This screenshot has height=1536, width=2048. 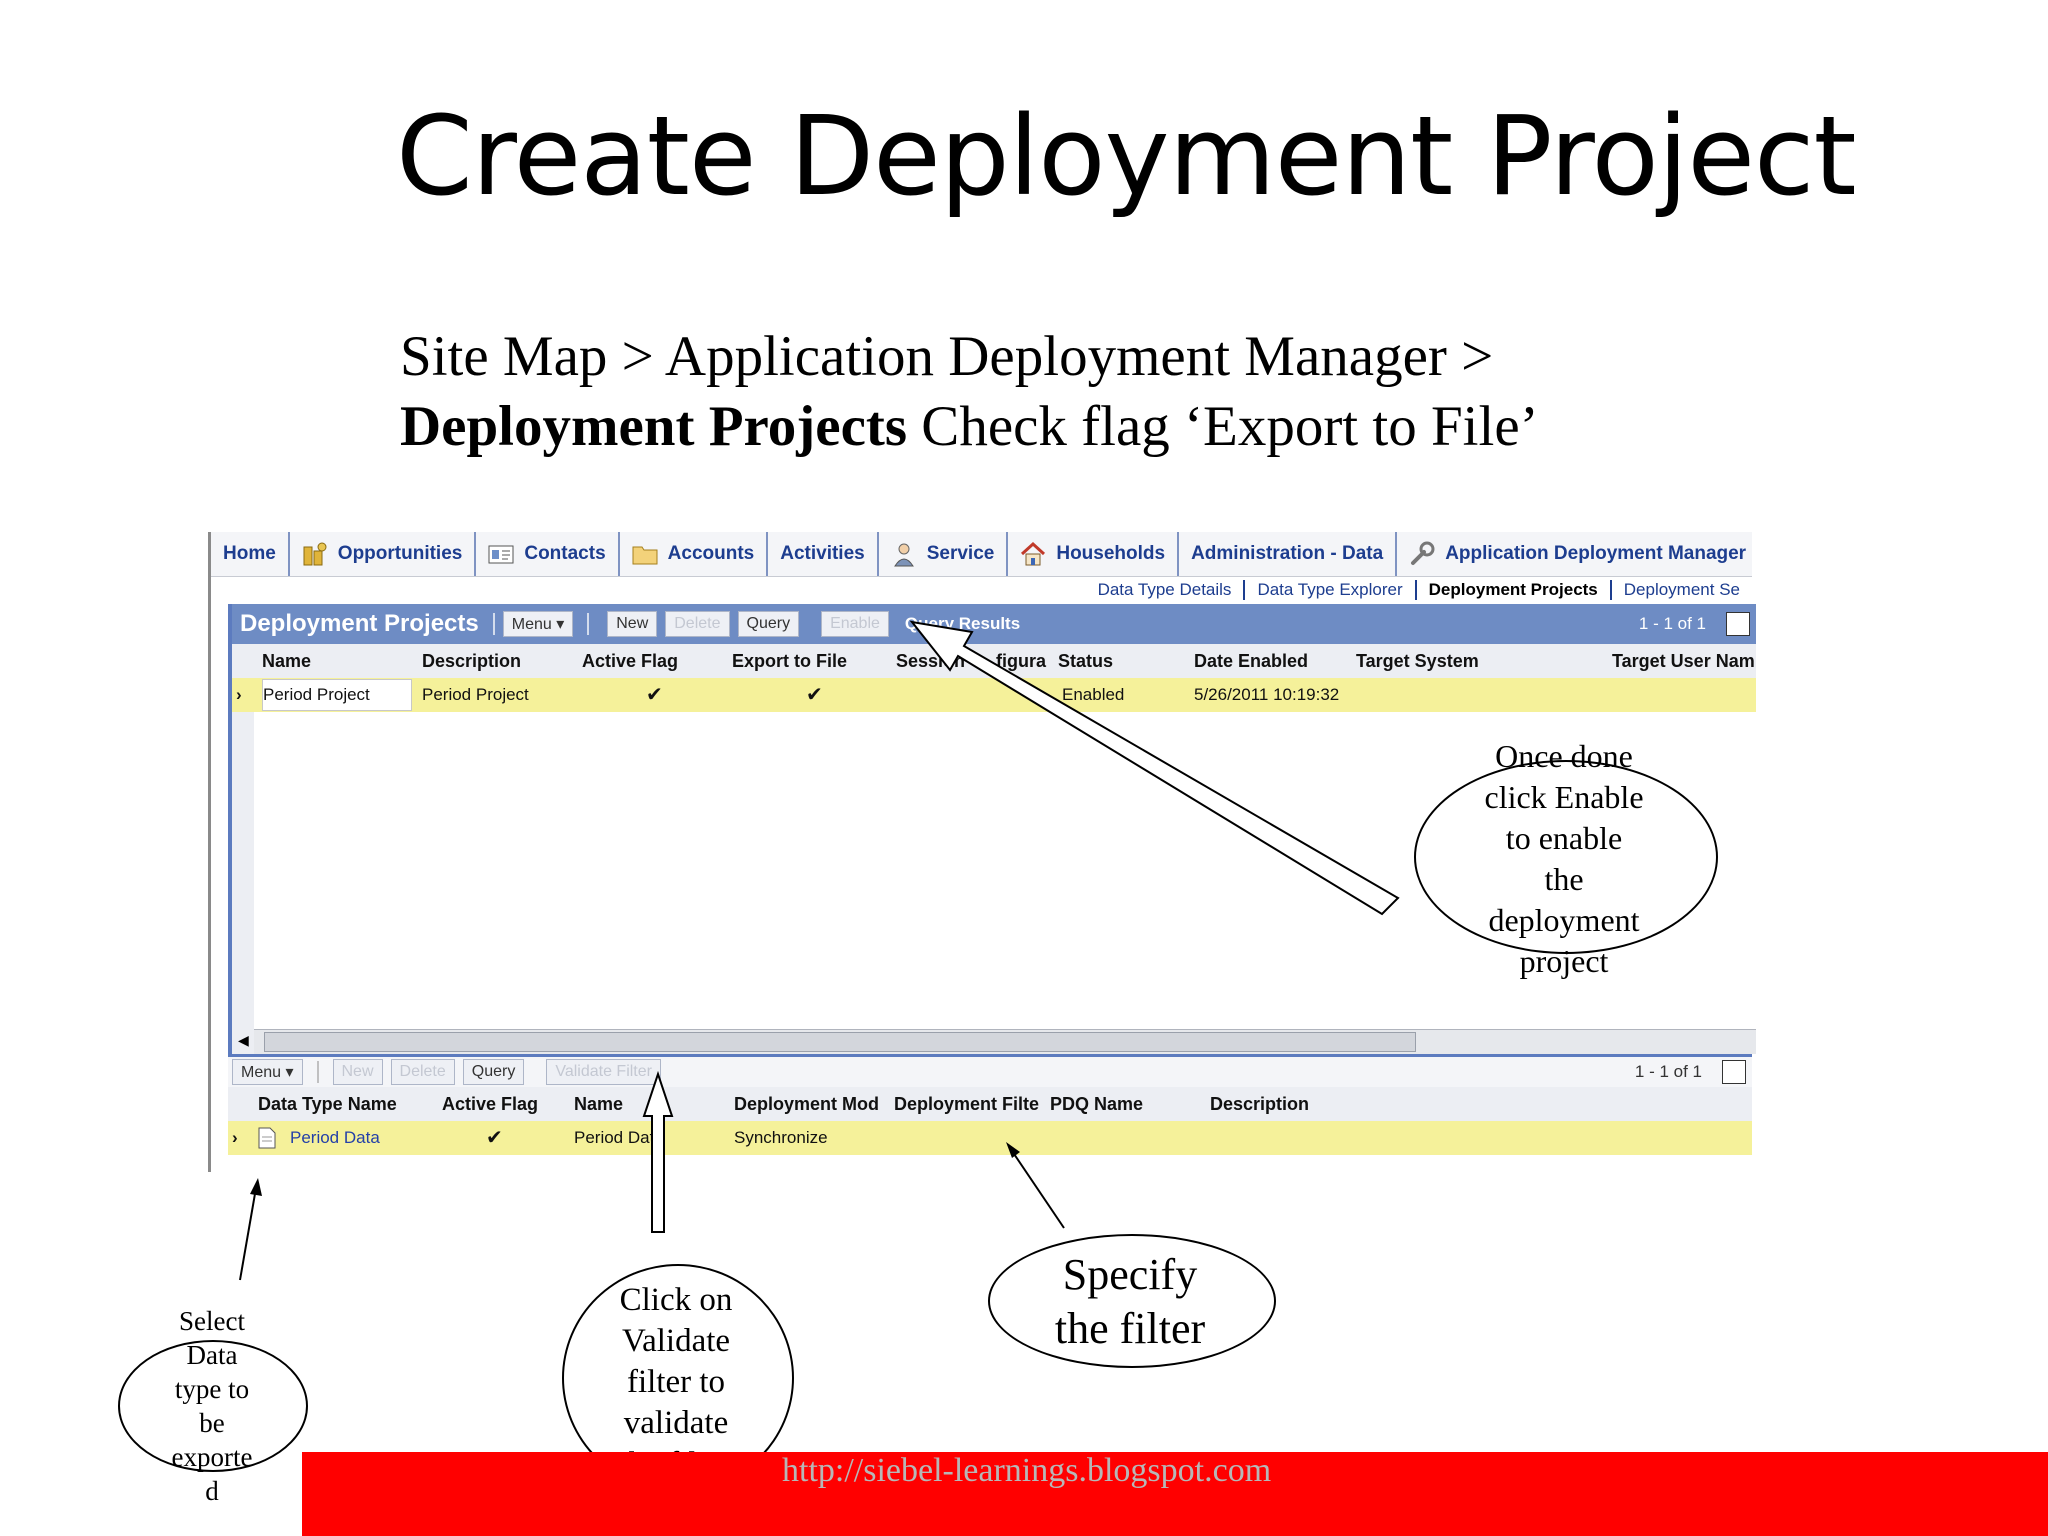 I want to click on arrow-to-filter-line, so click(x=1037, y=1188).